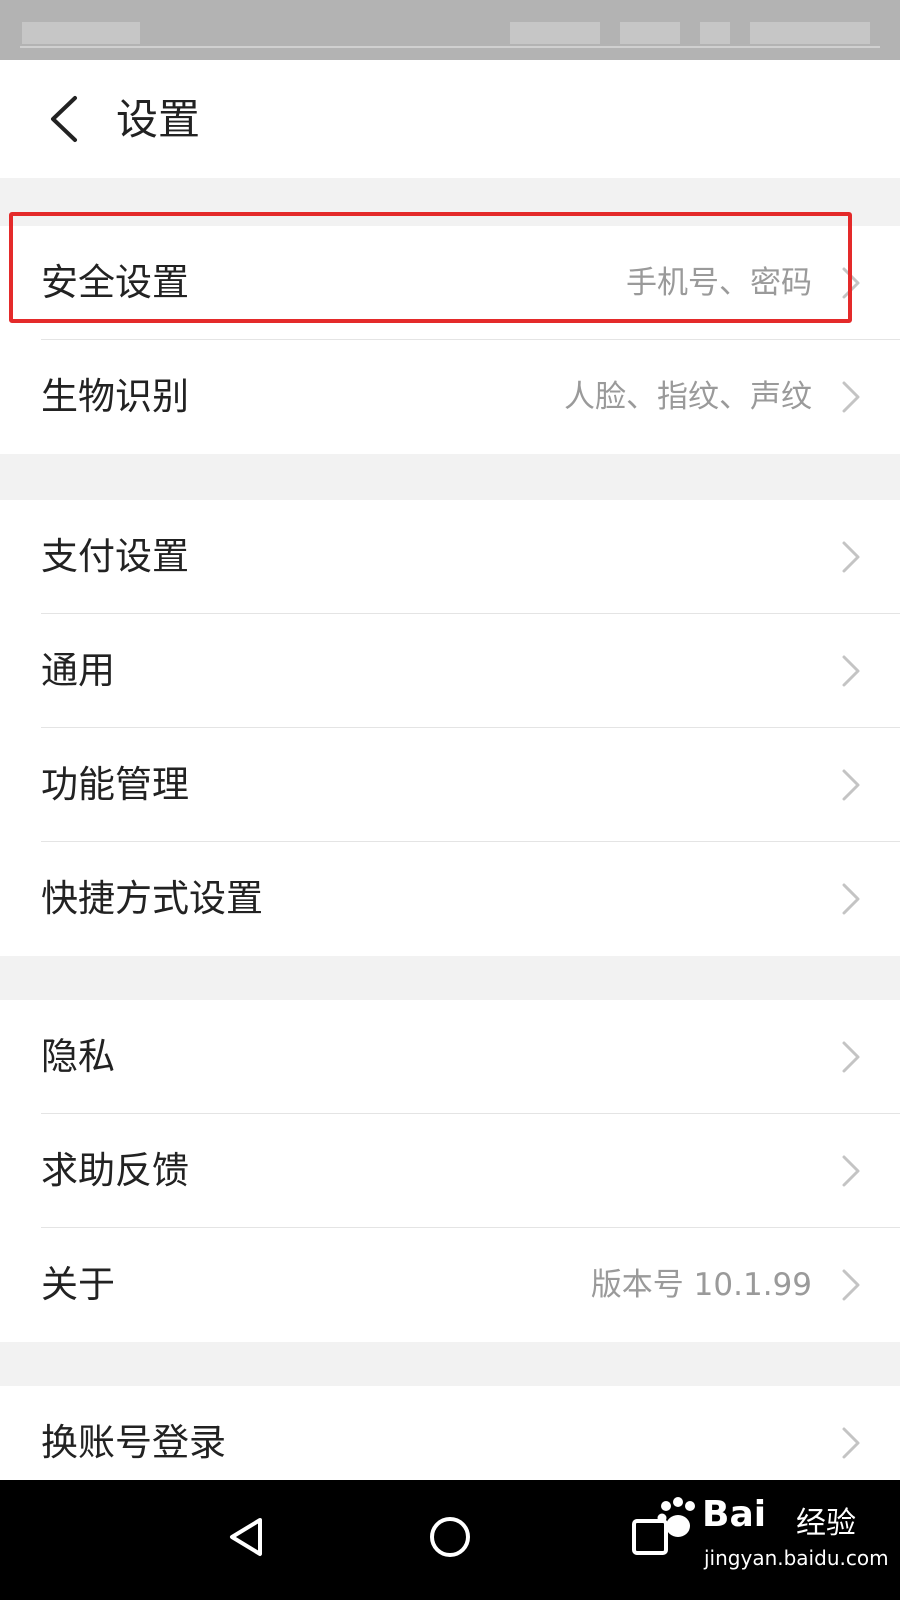  I want to click on system-navigation-bar: Bai 经验 jingyan.baidu.com, so click(450, 1540).